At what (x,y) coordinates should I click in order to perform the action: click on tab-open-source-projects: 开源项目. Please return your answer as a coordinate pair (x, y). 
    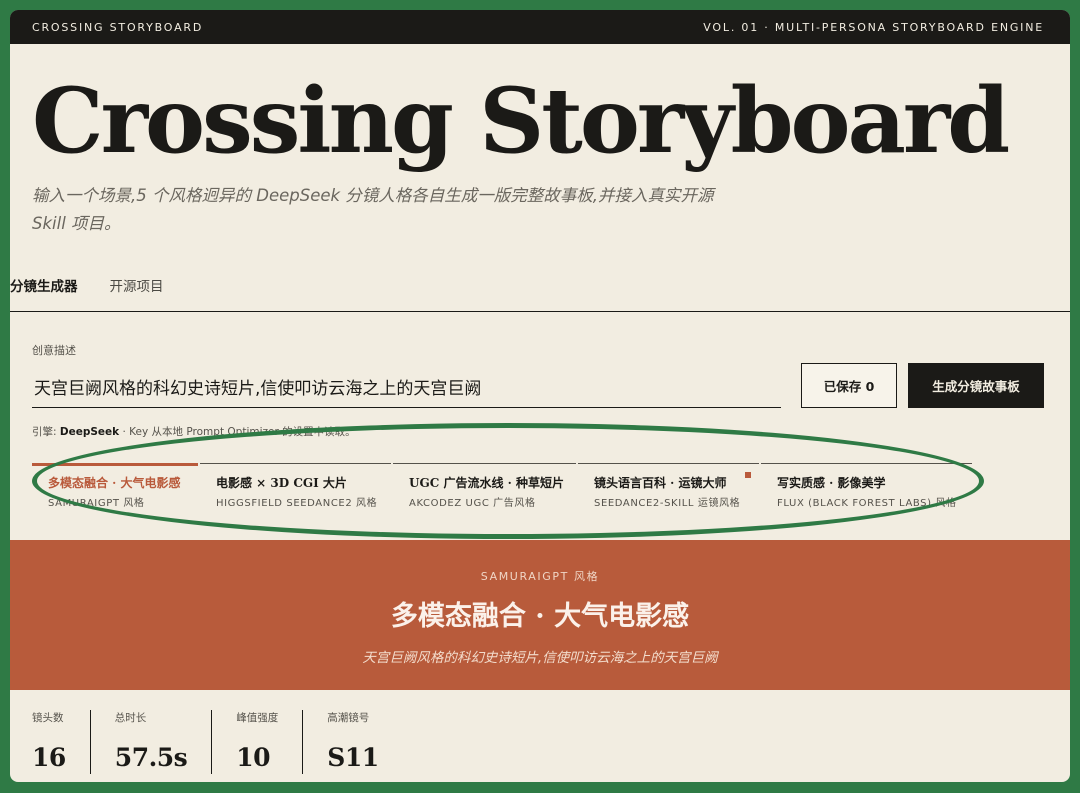
    Looking at the image, I should click on (137, 293).